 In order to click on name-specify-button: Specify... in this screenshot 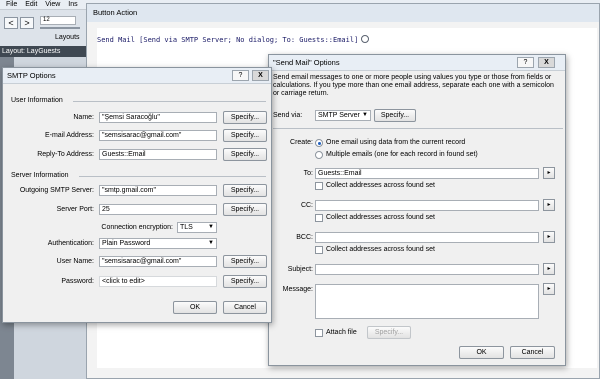, I will do `click(245, 117)`.